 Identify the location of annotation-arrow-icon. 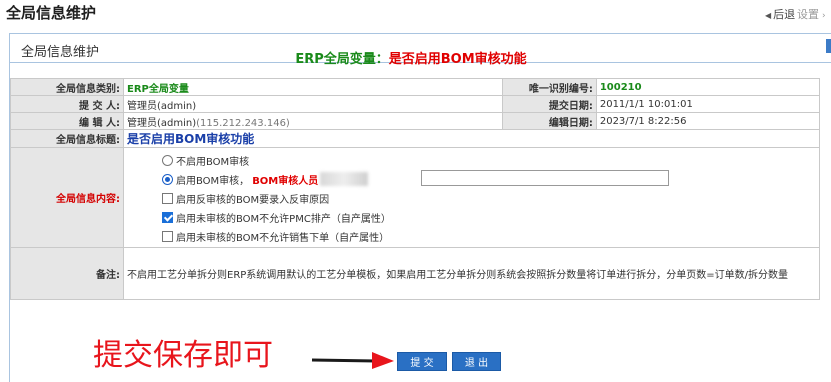
(352, 360).